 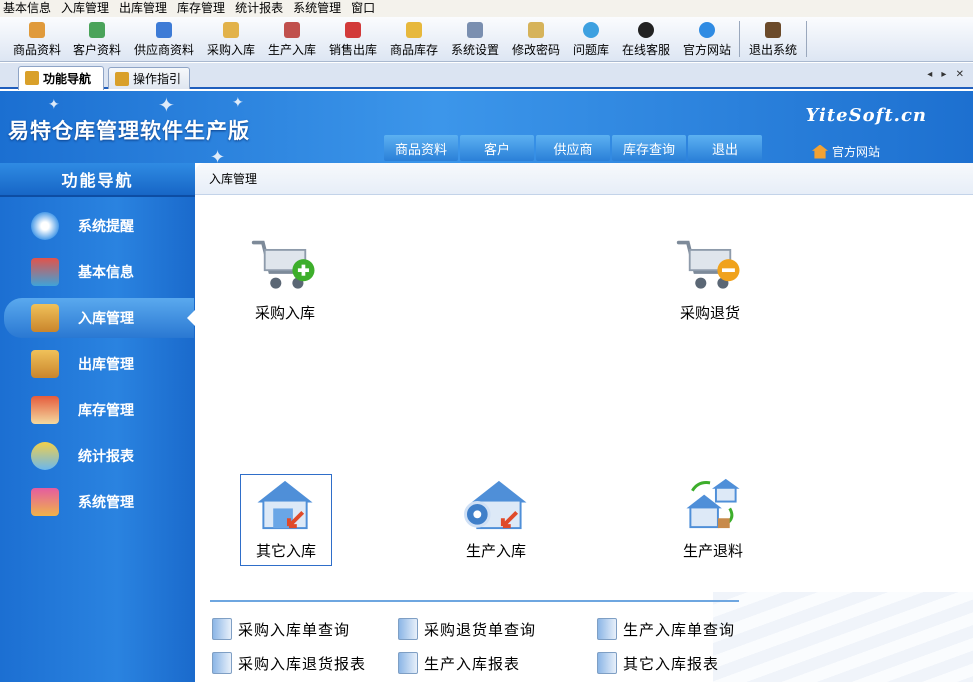 What do you see at coordinates (281, 629) in the screenshot?
I see `purchase-in-query-link: 采购入库单查询` at bounding box center [281, 629].